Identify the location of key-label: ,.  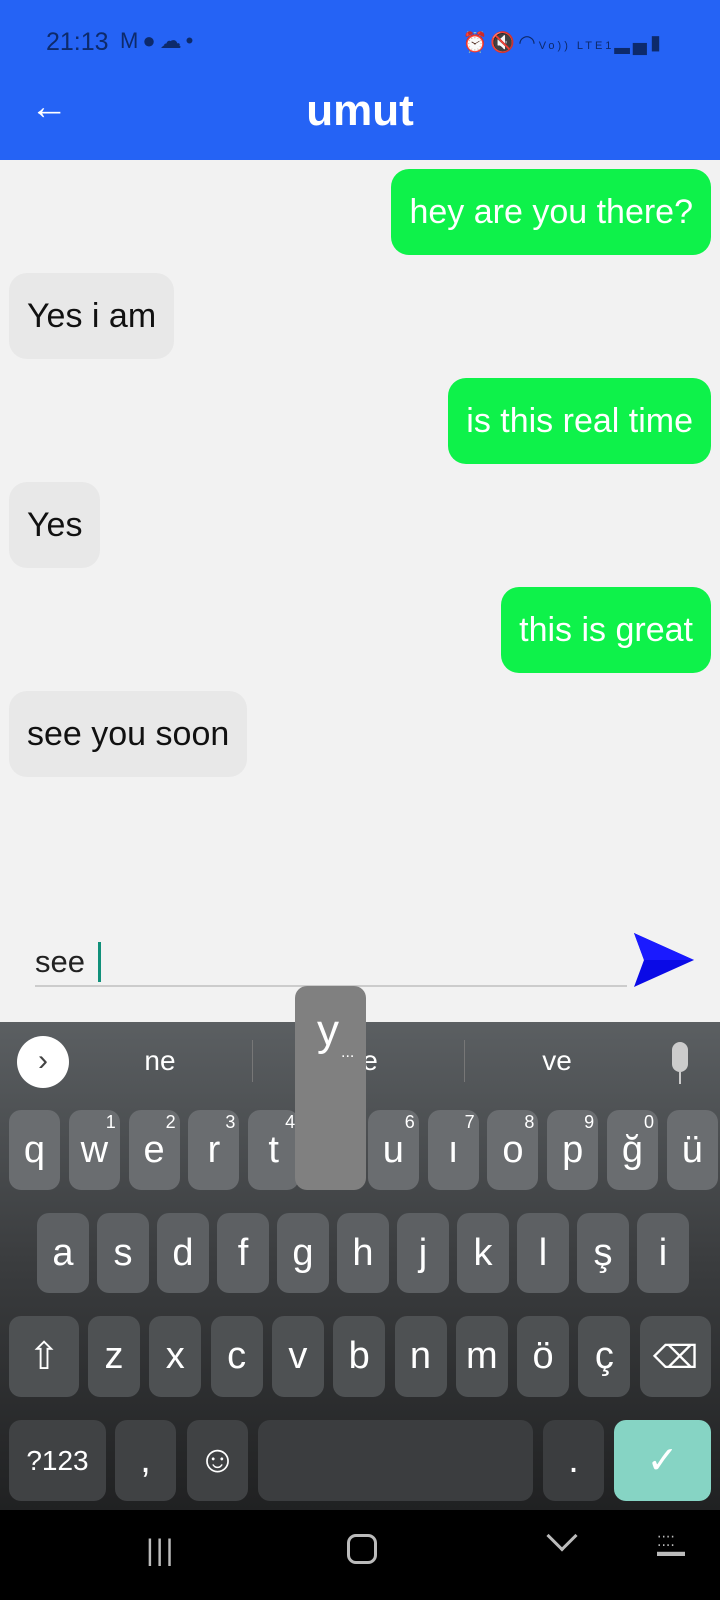
(145, 1460).